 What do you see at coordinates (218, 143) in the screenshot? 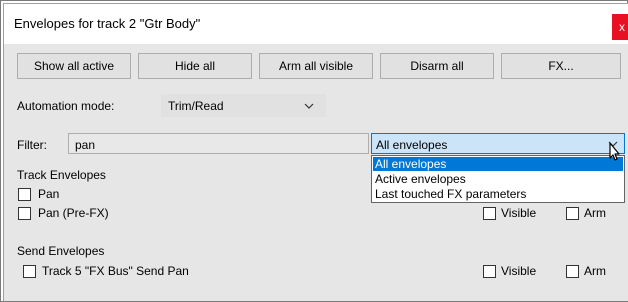
I see `filter-input: pan` at bounding box center [218, 143].